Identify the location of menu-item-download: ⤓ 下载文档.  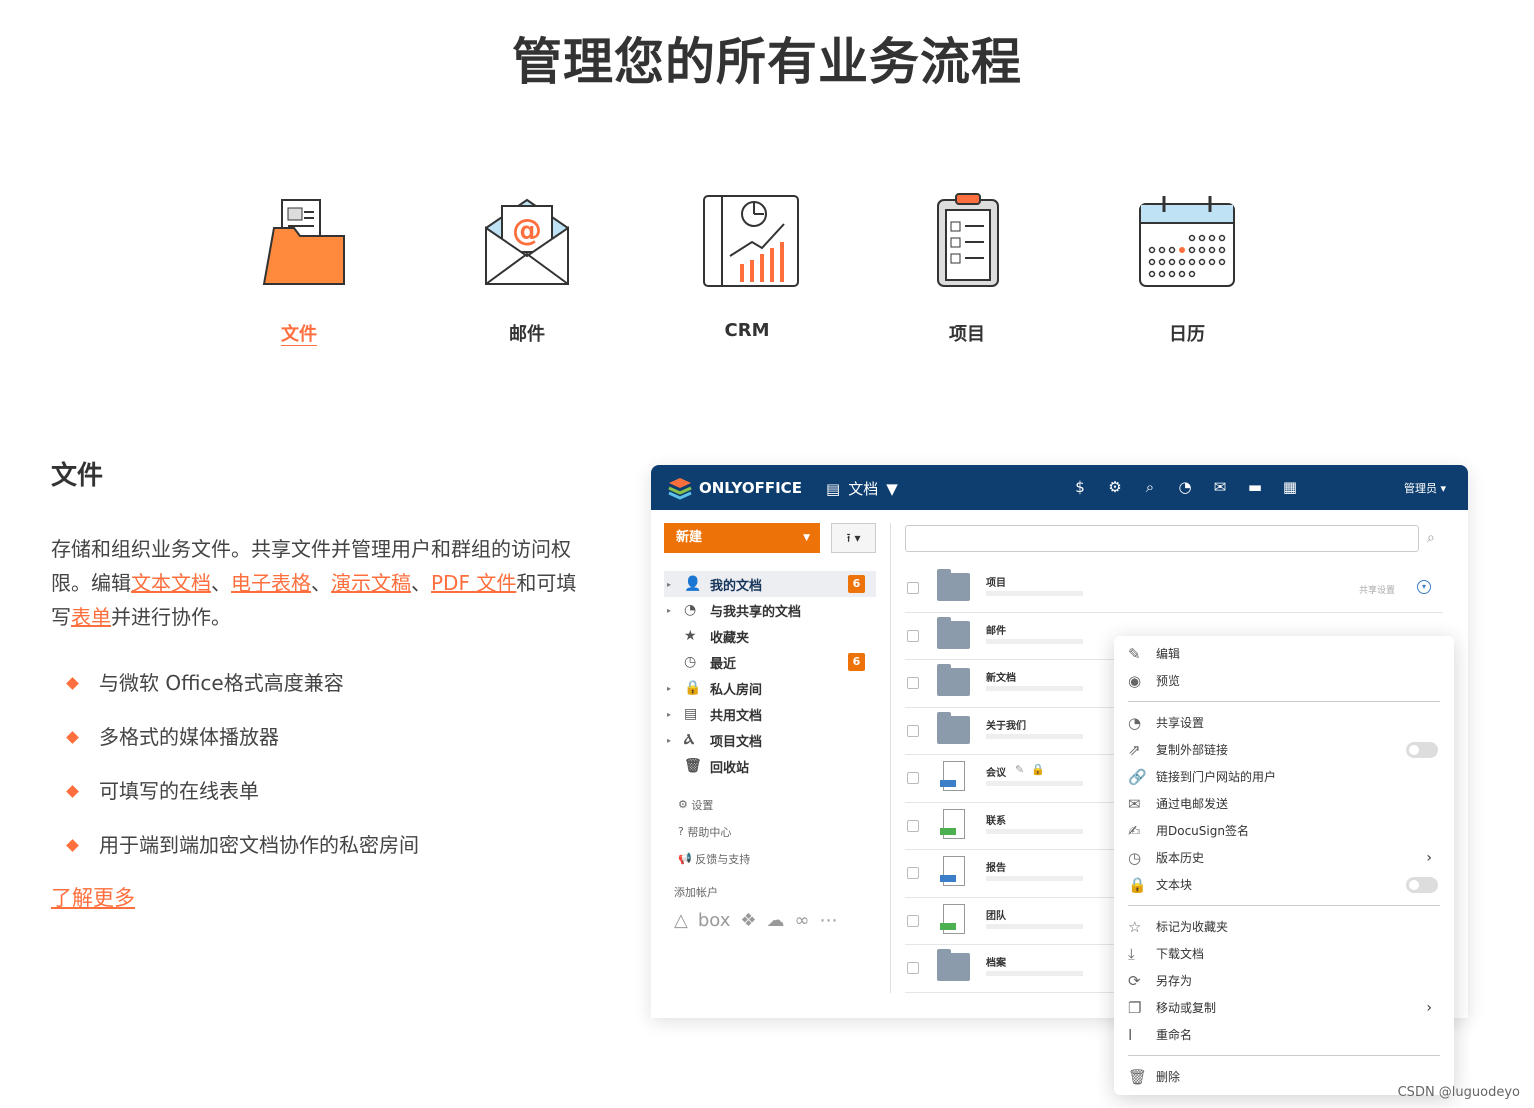
(1284, 953).